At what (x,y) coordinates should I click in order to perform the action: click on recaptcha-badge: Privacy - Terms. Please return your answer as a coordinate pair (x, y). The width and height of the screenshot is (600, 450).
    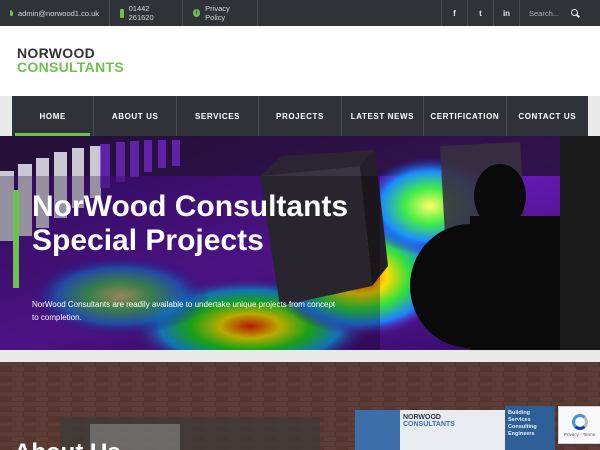
    Looking at the image, I should click on (579, 425).